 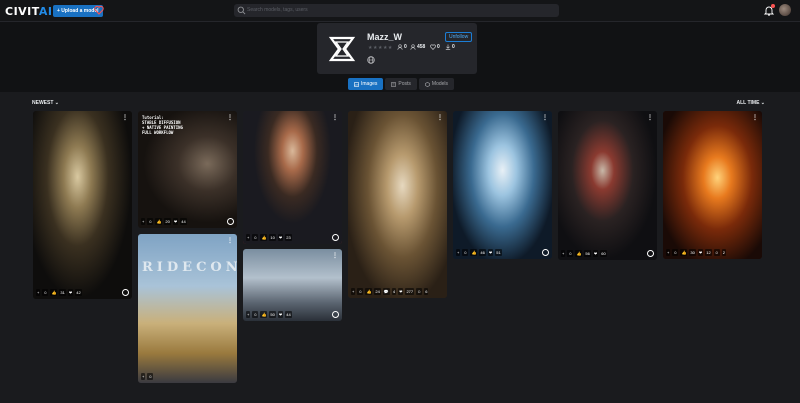 I want to click on heart-icon, so click(x=99, y=10).